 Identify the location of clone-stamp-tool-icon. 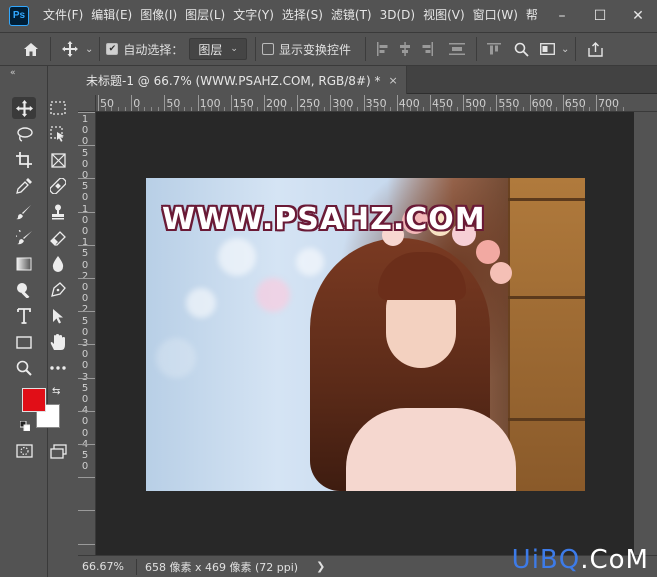
(58, 212).